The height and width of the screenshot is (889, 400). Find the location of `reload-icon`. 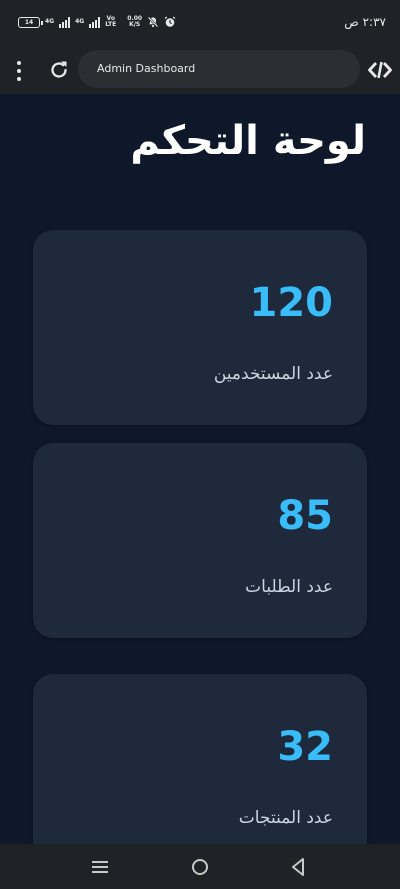

reload-icon is located at coordinates (59, 70).